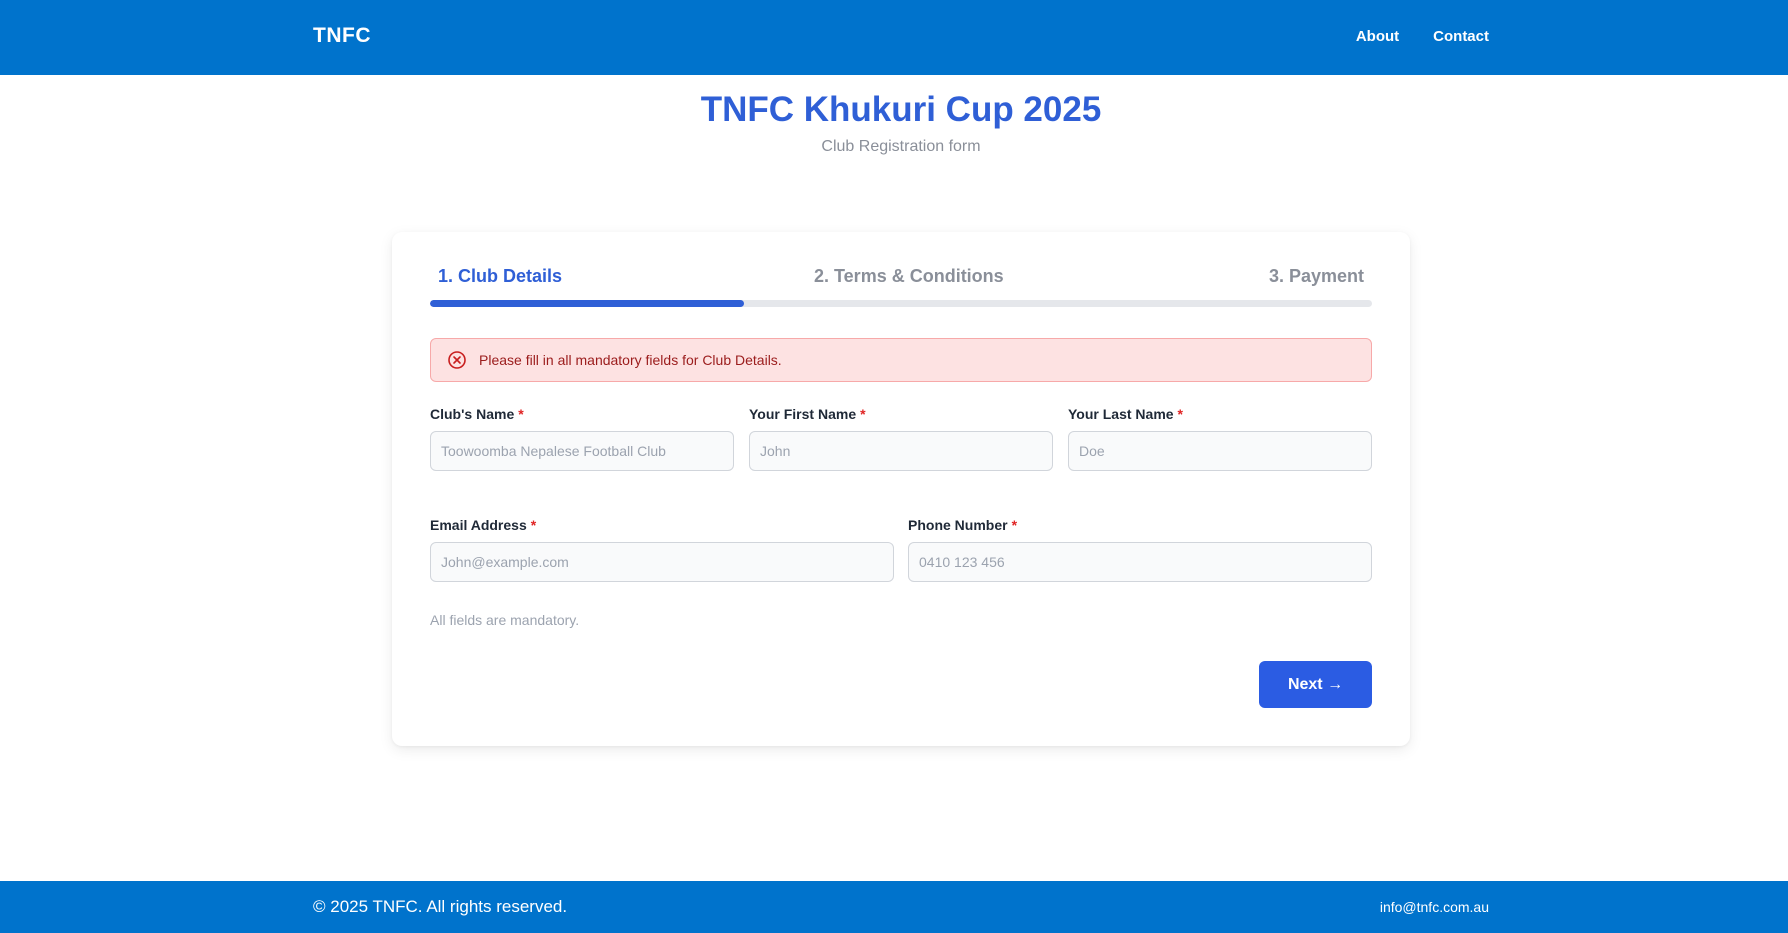  I want to click on nav-links: About Contact, so click(1422, 36).